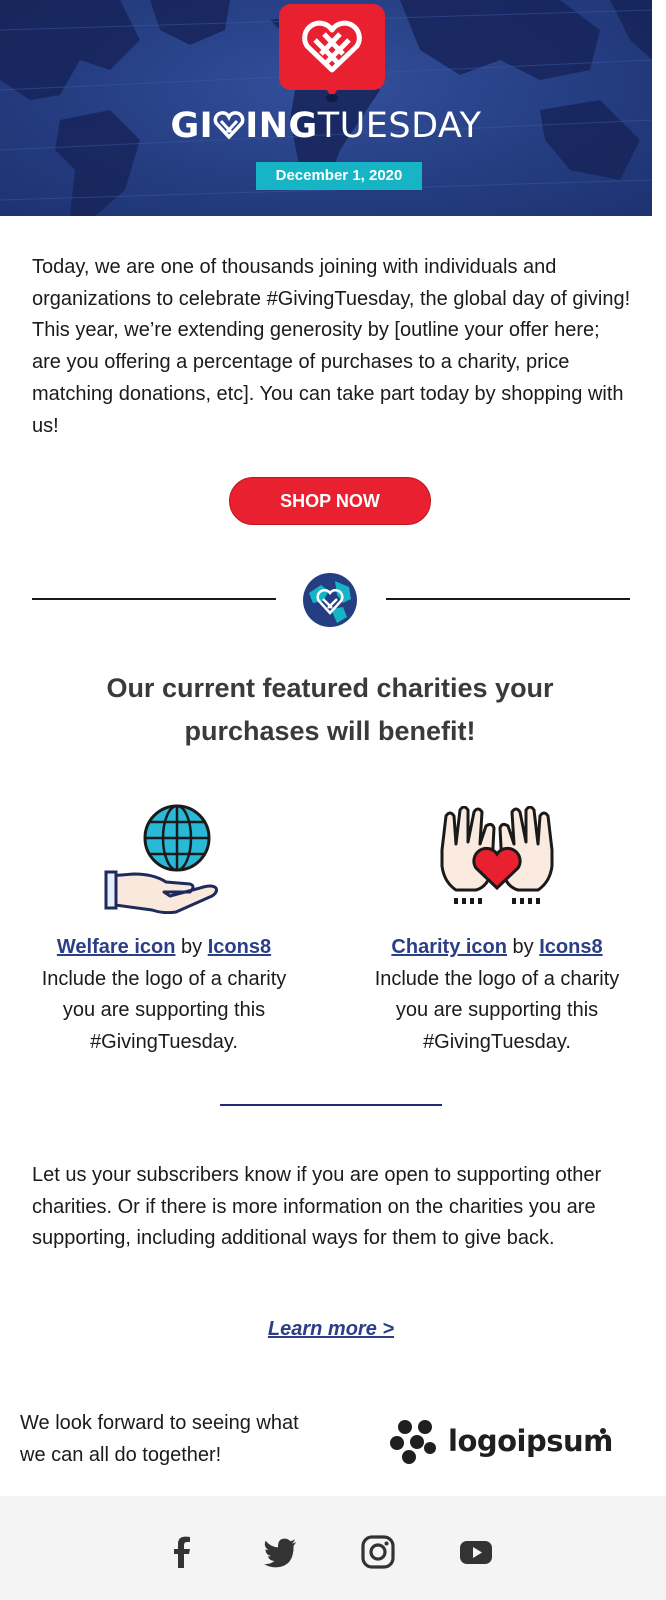  I want to click on divider-right, so click(508, 599).